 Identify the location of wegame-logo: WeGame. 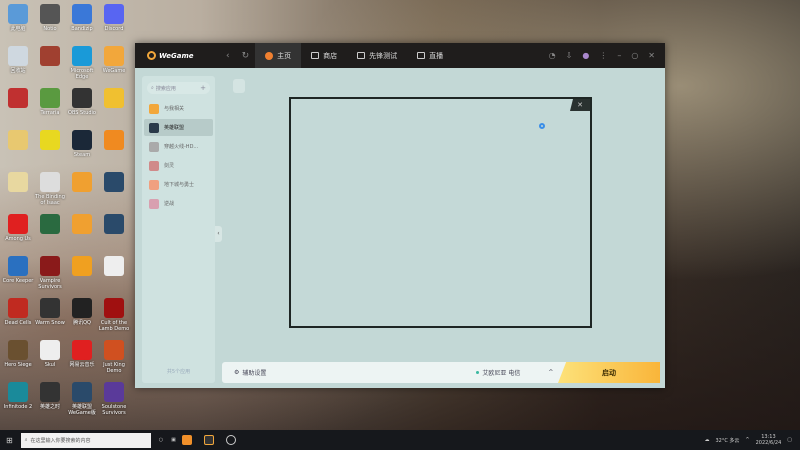
(177, 55).